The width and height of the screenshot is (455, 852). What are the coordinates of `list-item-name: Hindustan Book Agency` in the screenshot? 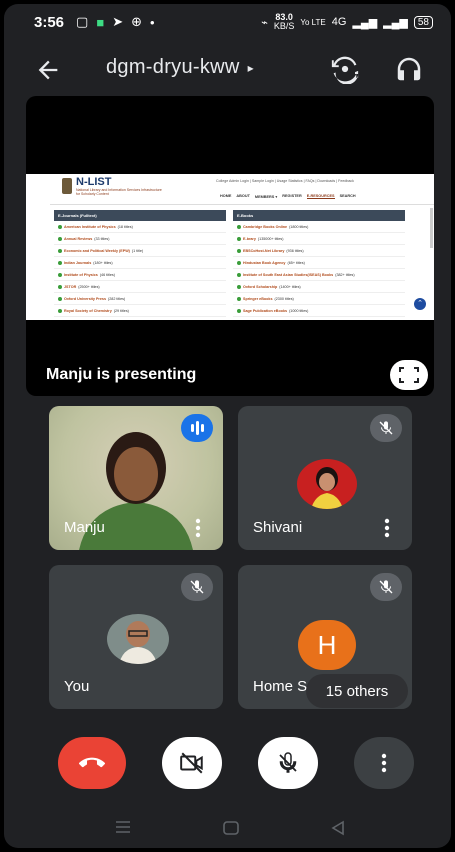 It's located at (264, 262).